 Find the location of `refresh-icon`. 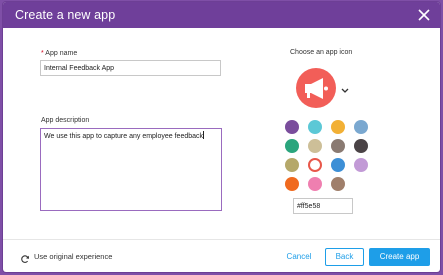

refresh-icon is located at coordinates (25, 257).